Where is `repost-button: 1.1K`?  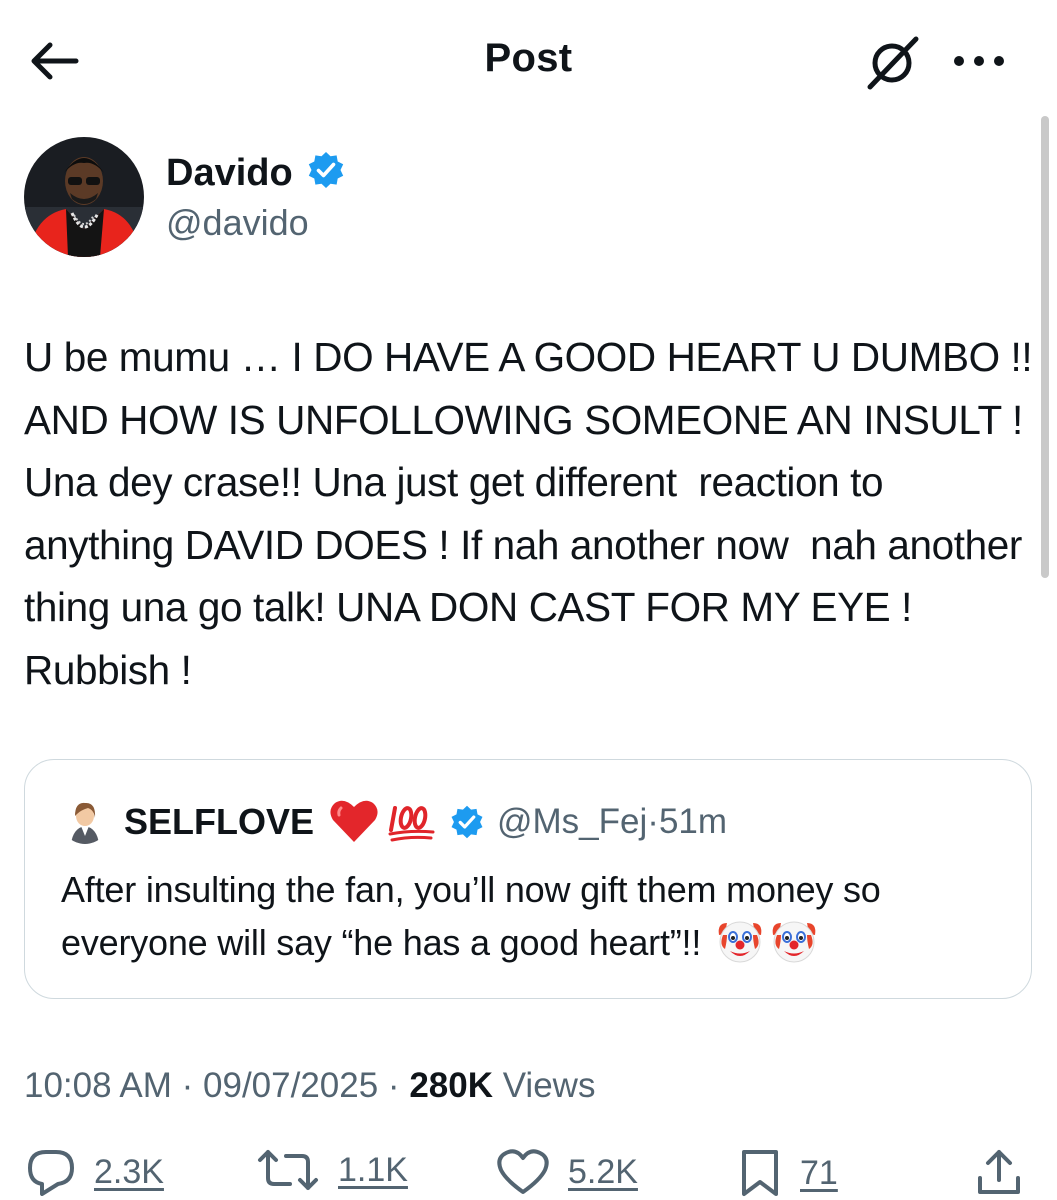
repost-button: 1.1K is located at coordinates (332, 1170).